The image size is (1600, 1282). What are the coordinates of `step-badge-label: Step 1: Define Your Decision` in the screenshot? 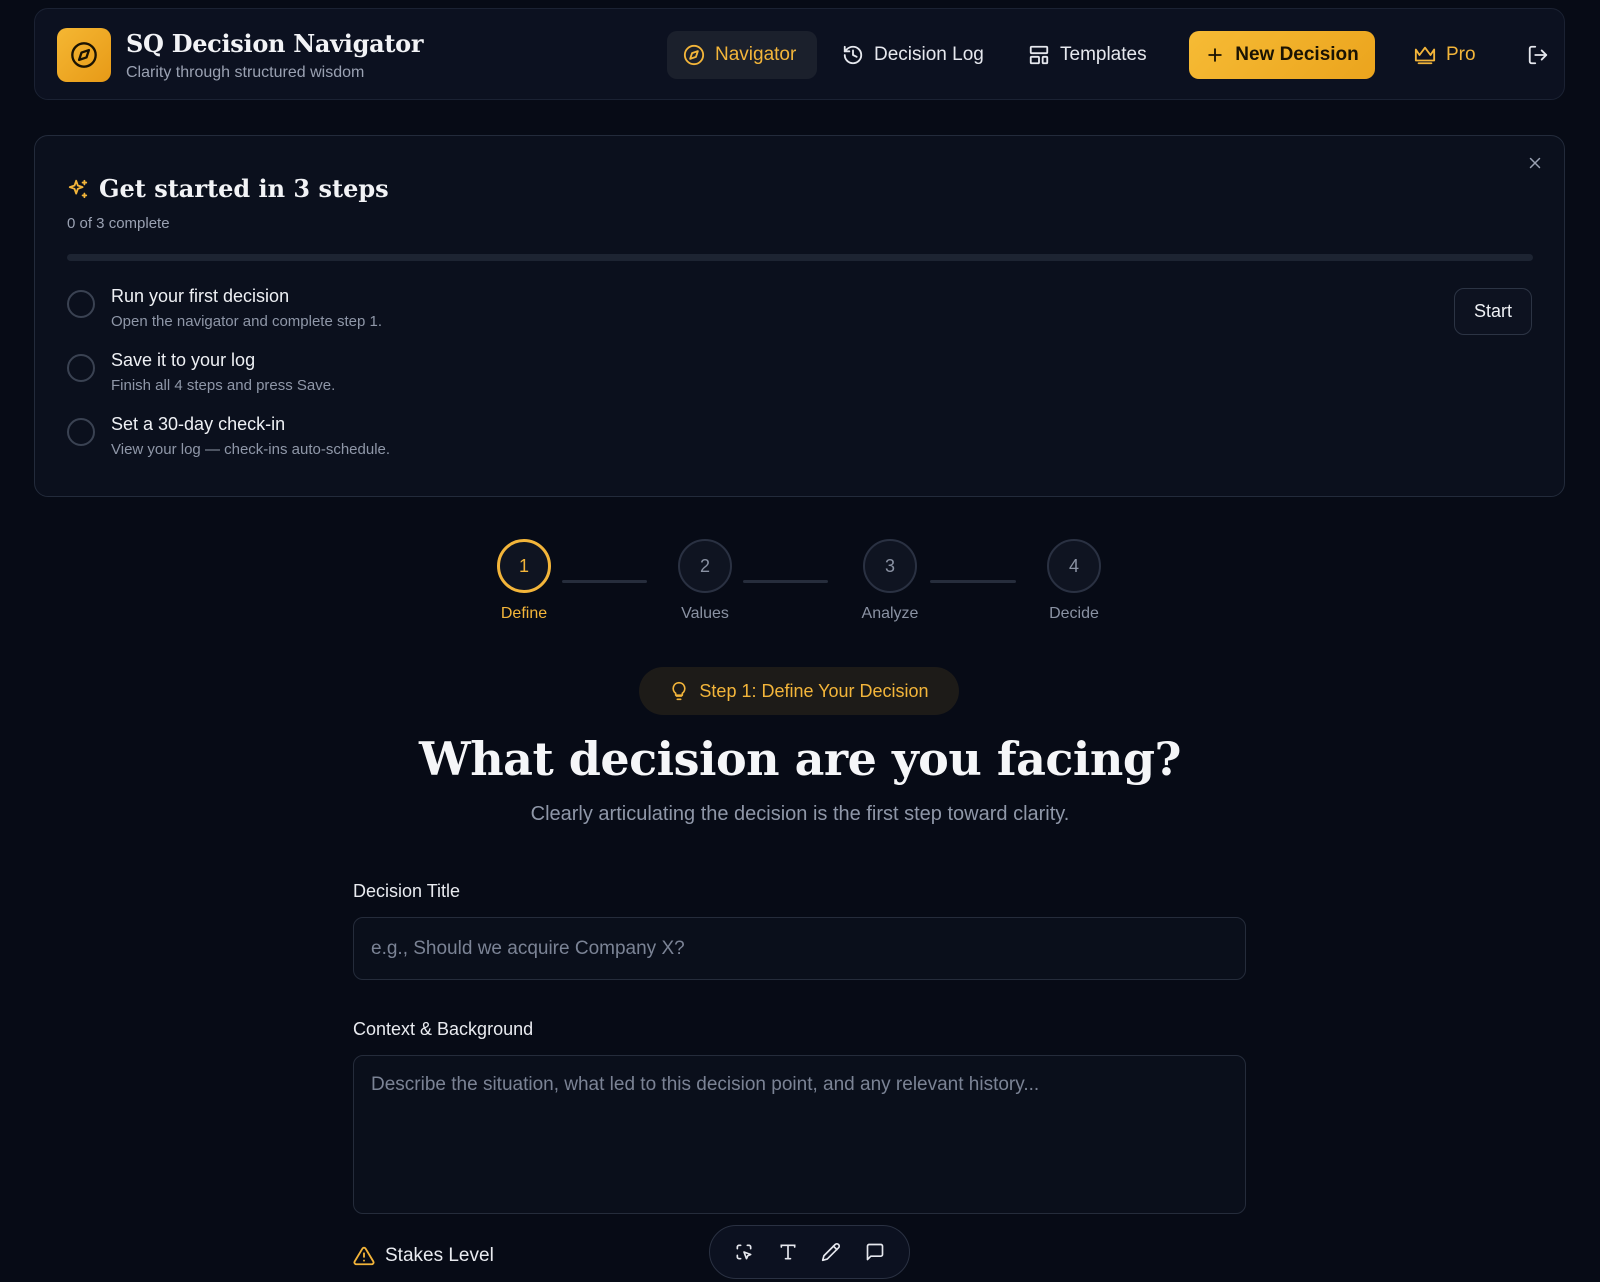 It's located at (814, 690).